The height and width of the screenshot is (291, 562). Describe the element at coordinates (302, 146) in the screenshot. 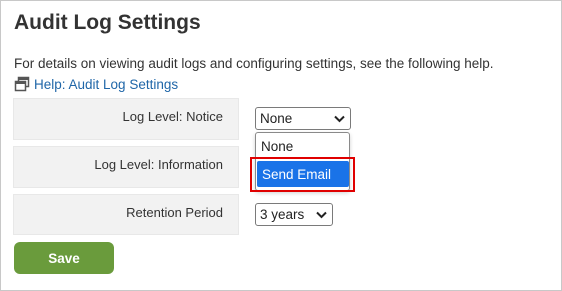

I see `dropdown-option-none: None` at that location.